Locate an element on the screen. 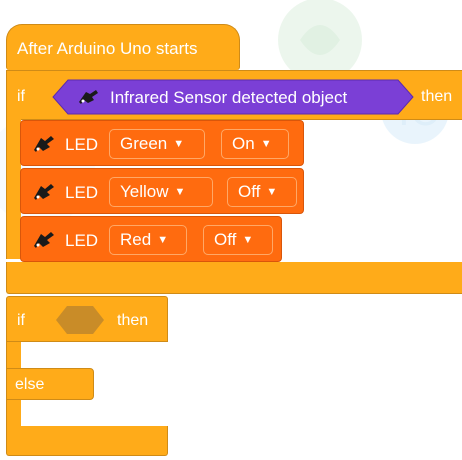  led-color-dropdown: Green ▼ is located at coordinates (157, 144).